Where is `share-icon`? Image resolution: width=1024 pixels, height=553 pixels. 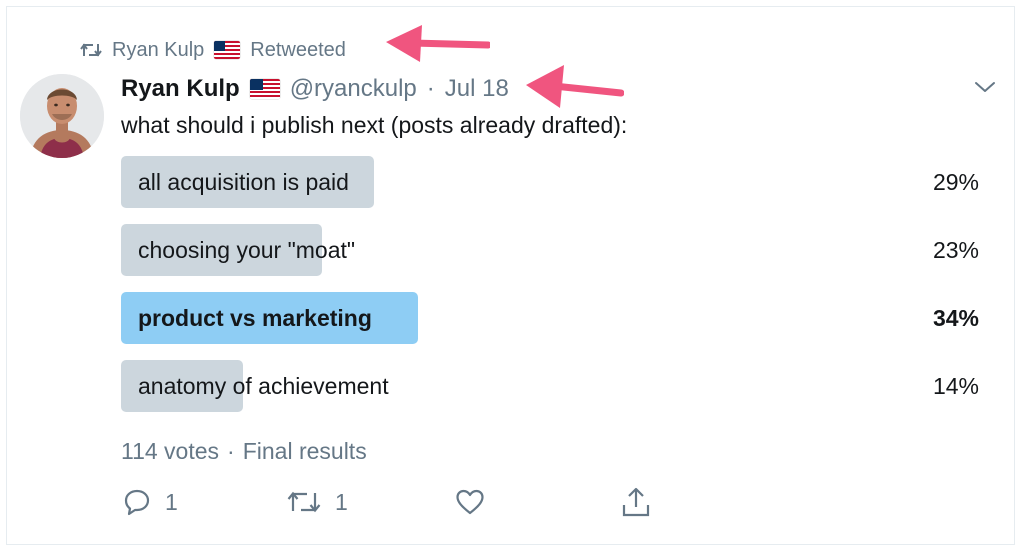
share-icon is located at coordinates (636, 502).